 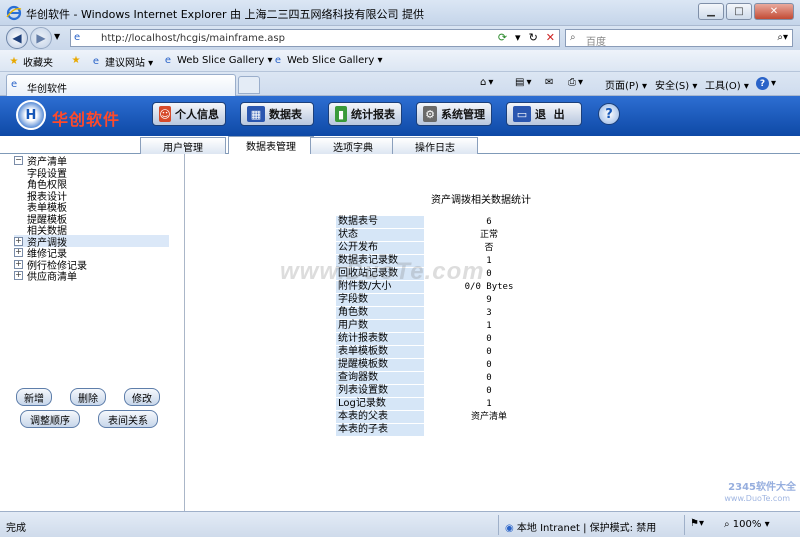 I want to click on feeds-button: ▤ ▾, so click(x=523, y=82).